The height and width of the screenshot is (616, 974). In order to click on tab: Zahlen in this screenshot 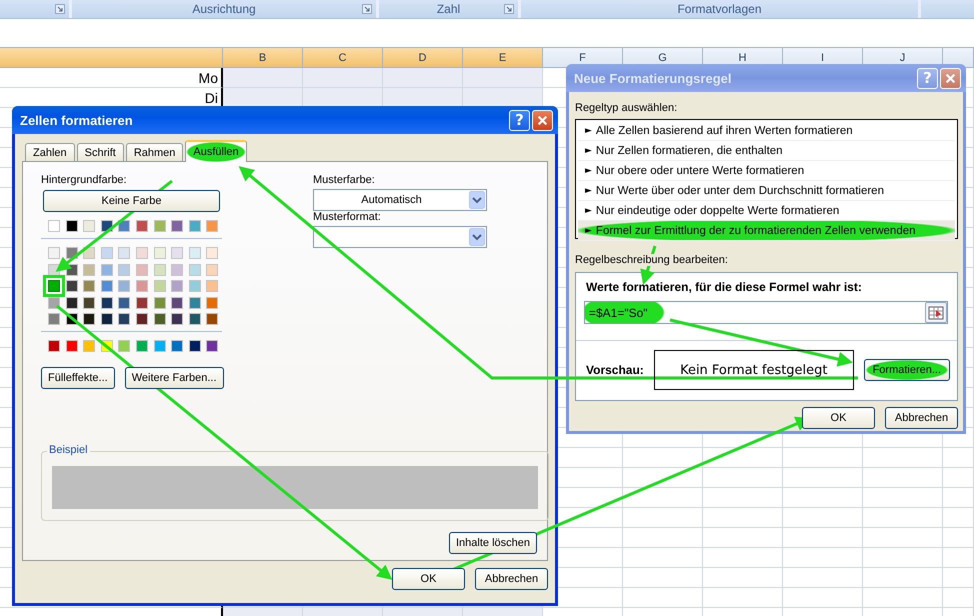, I will do `click(50, 152)`.